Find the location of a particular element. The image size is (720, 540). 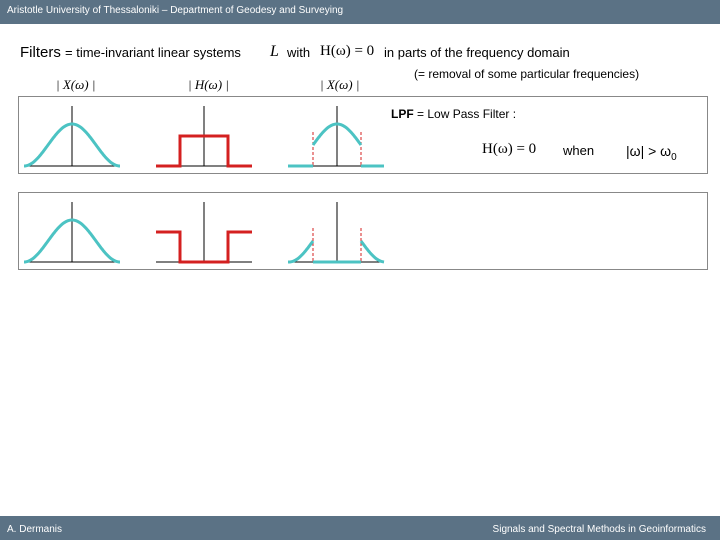

footer-author: A. Dermanis is located at coordinates (35, 529).